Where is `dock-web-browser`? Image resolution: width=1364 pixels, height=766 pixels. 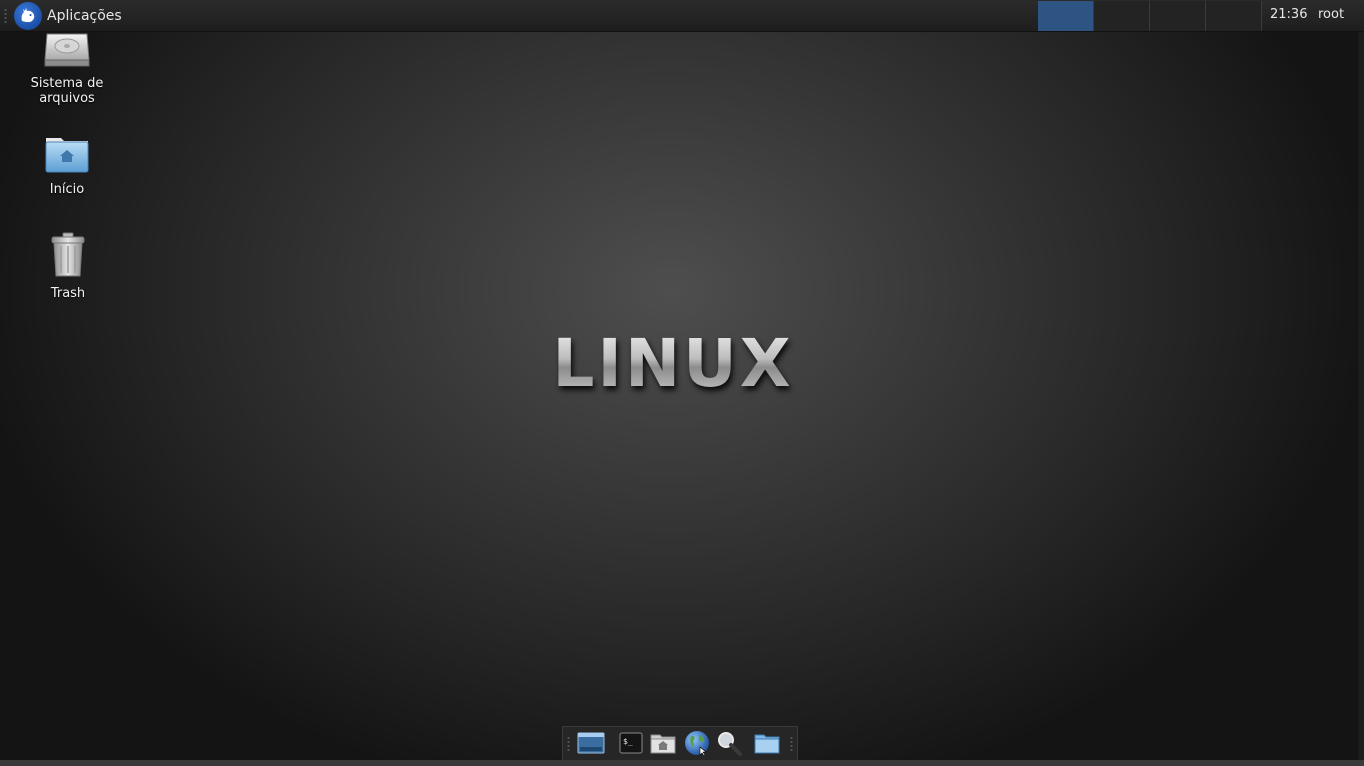
dock-web-browser is located at coordinates (697, 745).